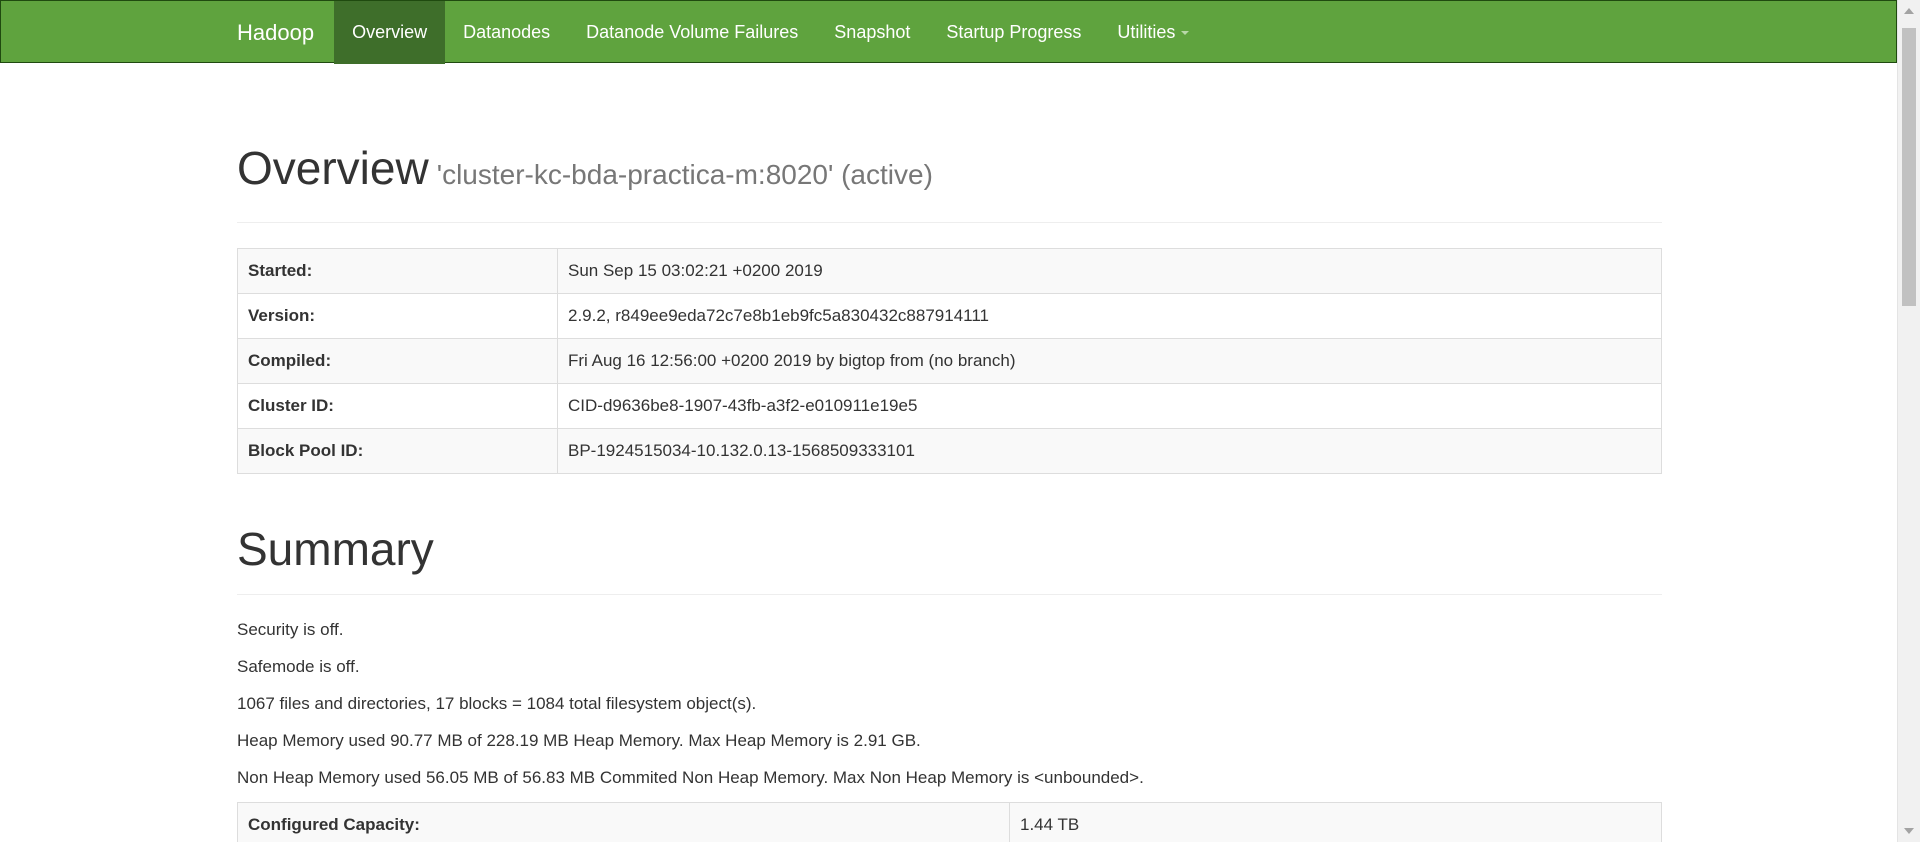  I want to click on table-row: Started: Sun Sep 15 03:02:21 +0200 2019, so click(949, 271).